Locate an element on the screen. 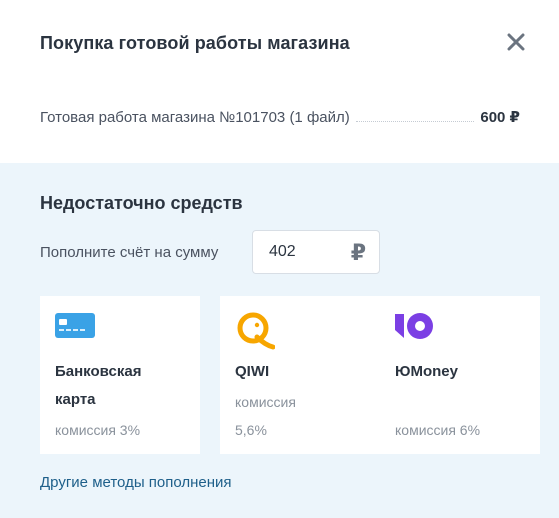  order-label: Готовая работа магазина №101703 (1 файл) is located at coordinates (195, 117).